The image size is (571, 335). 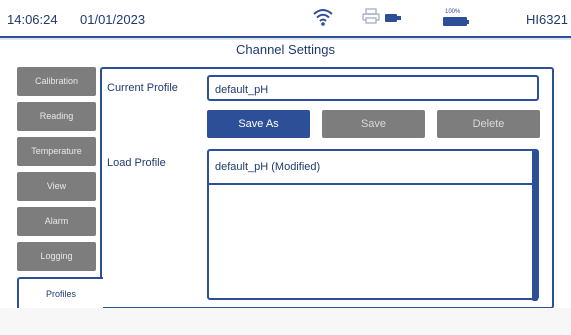 What do you see at coordinates (285, 49) in the screenshot?
I see `page-title: Channel Settings` at bounding box center [285, 49].